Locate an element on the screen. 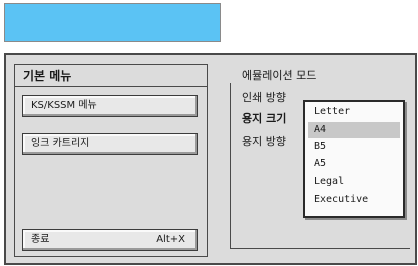  exit-label: 종료 is located at coordinates (40, 239).